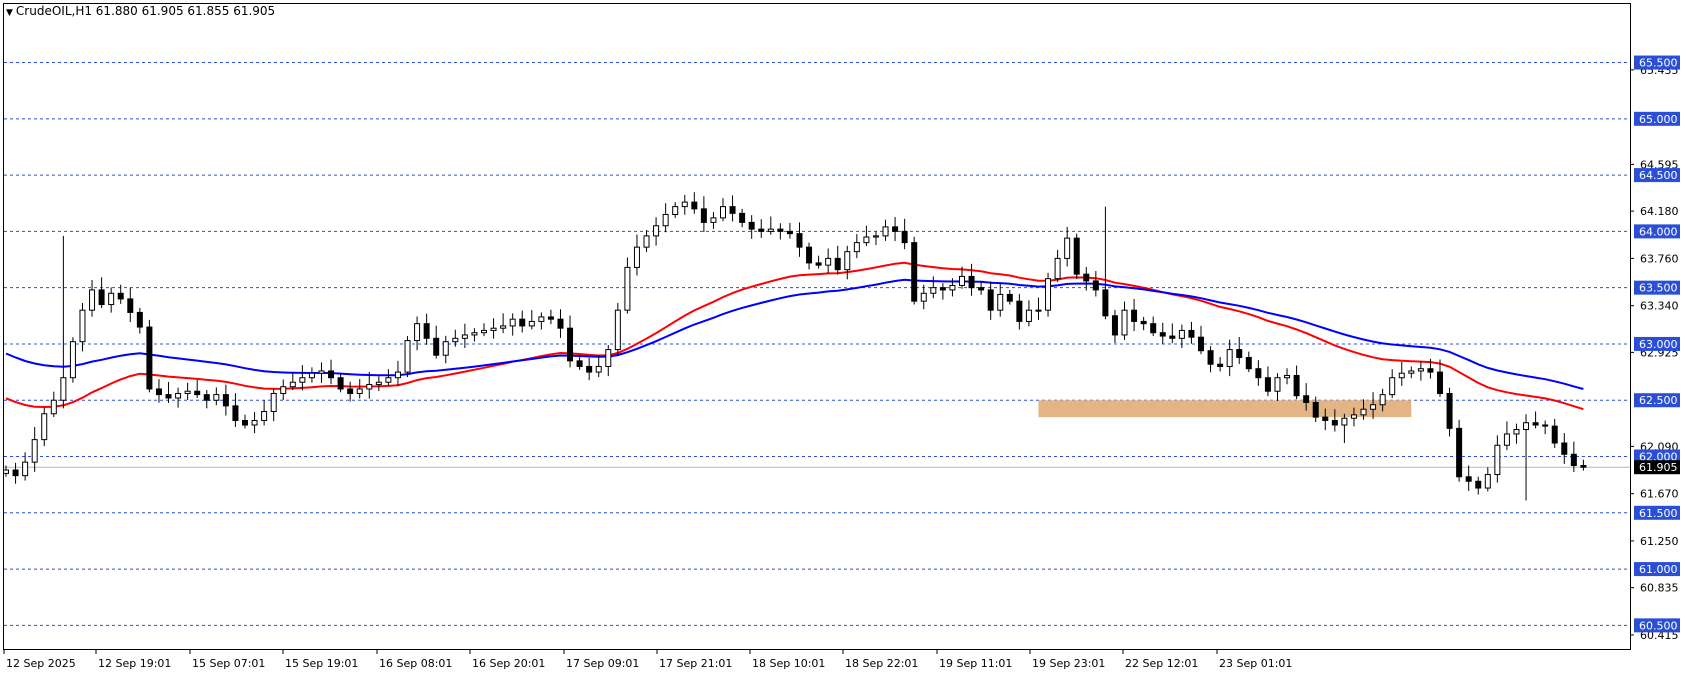 The width and height of the screenshot is (1686, 679). Describe the element at coordinates (788, 663) in the screenshot. I see `time-axis-label: 18 Sep 10:01` at that location.